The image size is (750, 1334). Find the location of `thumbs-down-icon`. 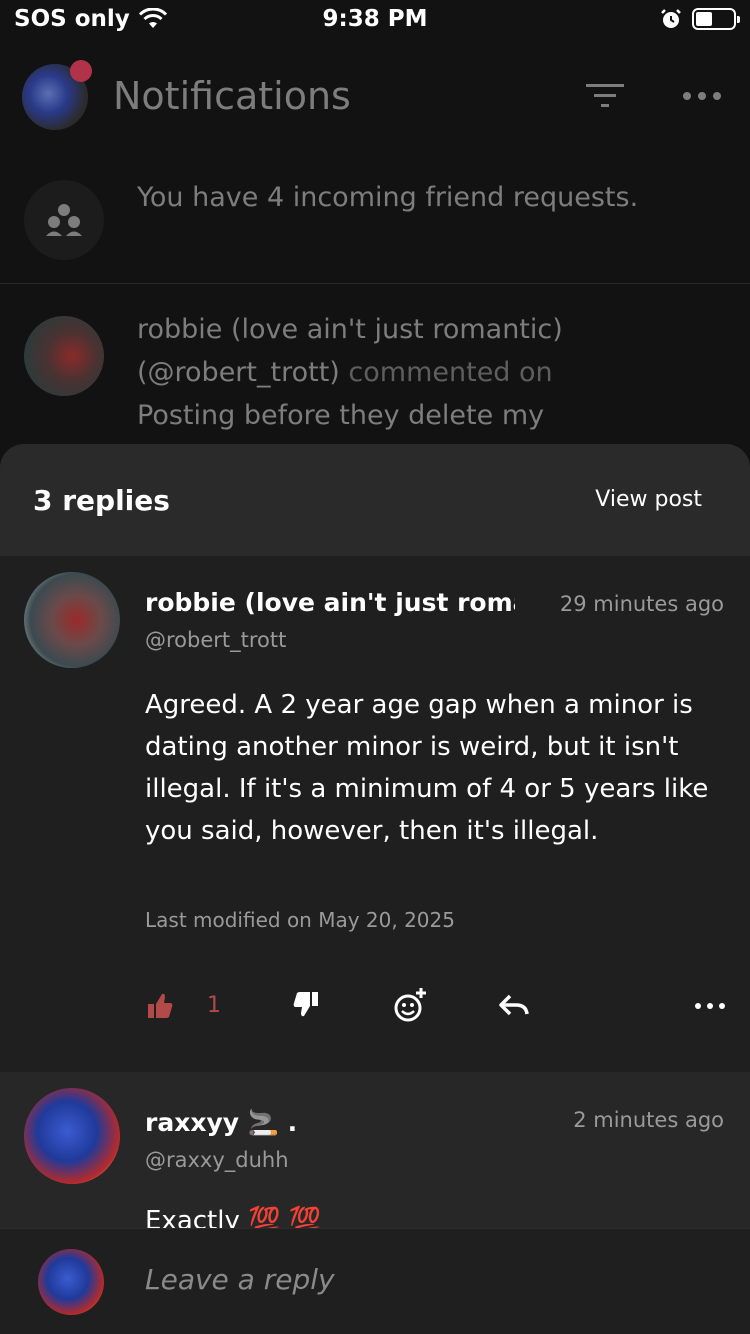

thumbs-down-icon is located at coordinates (306, 1006).